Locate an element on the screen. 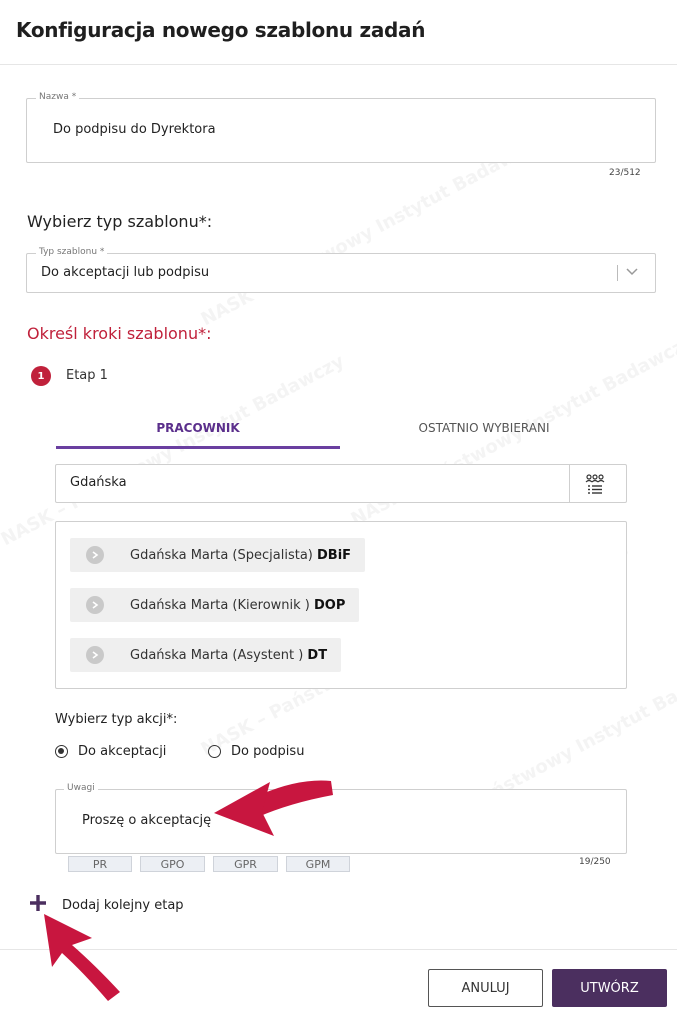  annotation-arrows is located at coordinates (188, 890).